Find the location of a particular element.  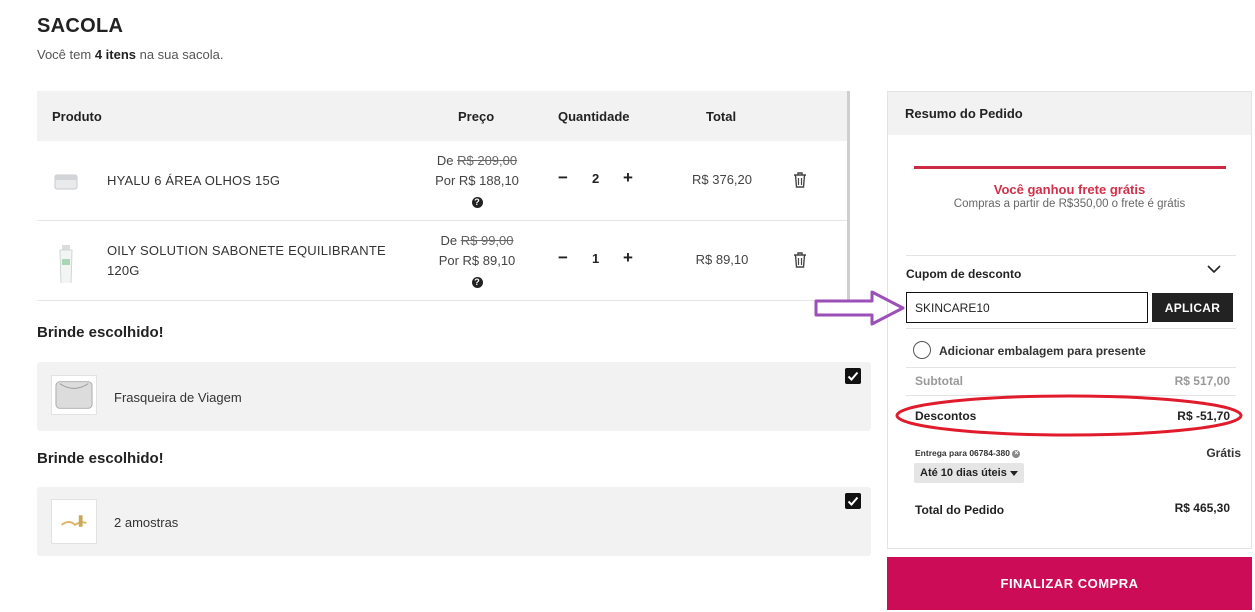

gift-wrap-radio is located at coordinates (922, 350).